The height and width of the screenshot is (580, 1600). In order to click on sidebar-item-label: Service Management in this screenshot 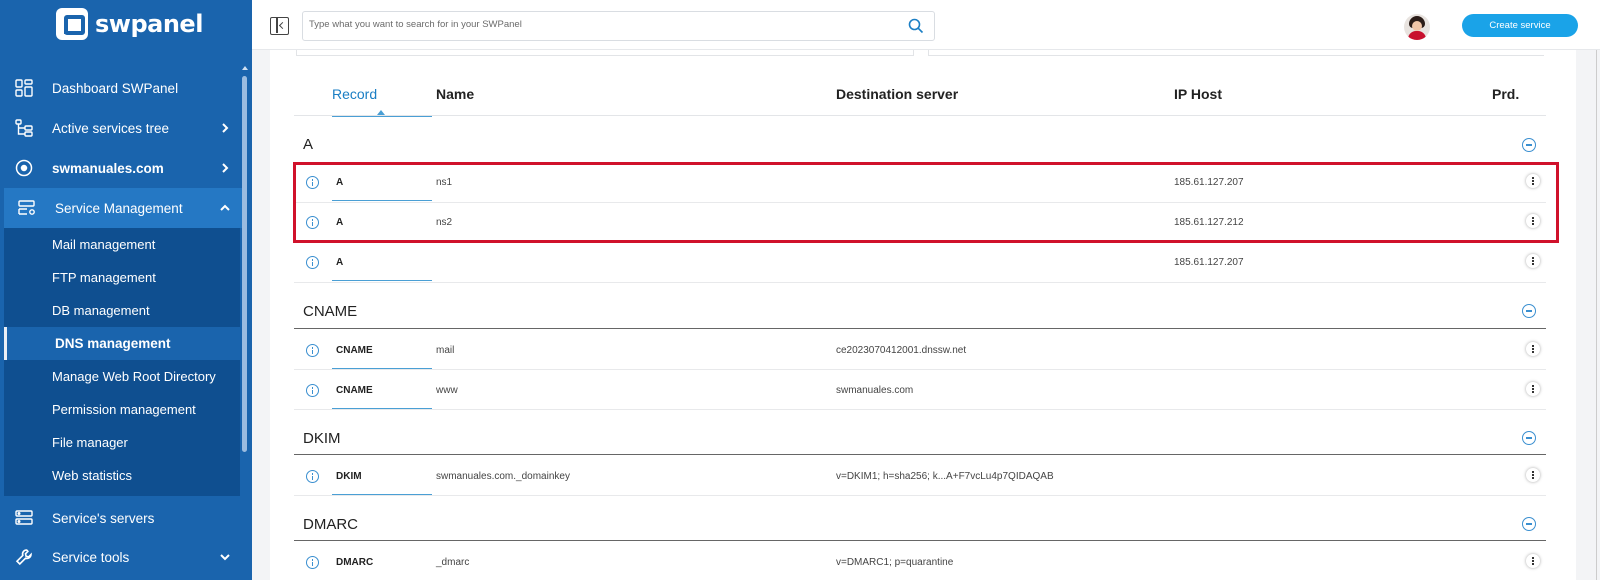, I will do `click(119, 208)`.